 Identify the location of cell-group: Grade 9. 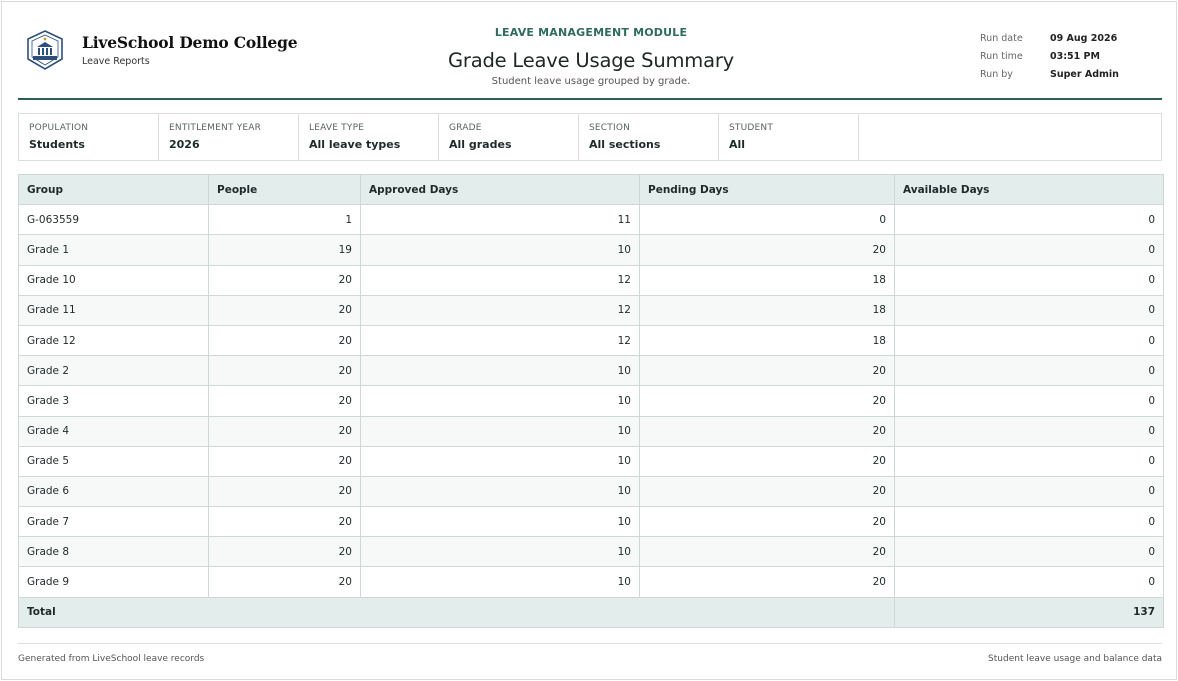
(113, 582).